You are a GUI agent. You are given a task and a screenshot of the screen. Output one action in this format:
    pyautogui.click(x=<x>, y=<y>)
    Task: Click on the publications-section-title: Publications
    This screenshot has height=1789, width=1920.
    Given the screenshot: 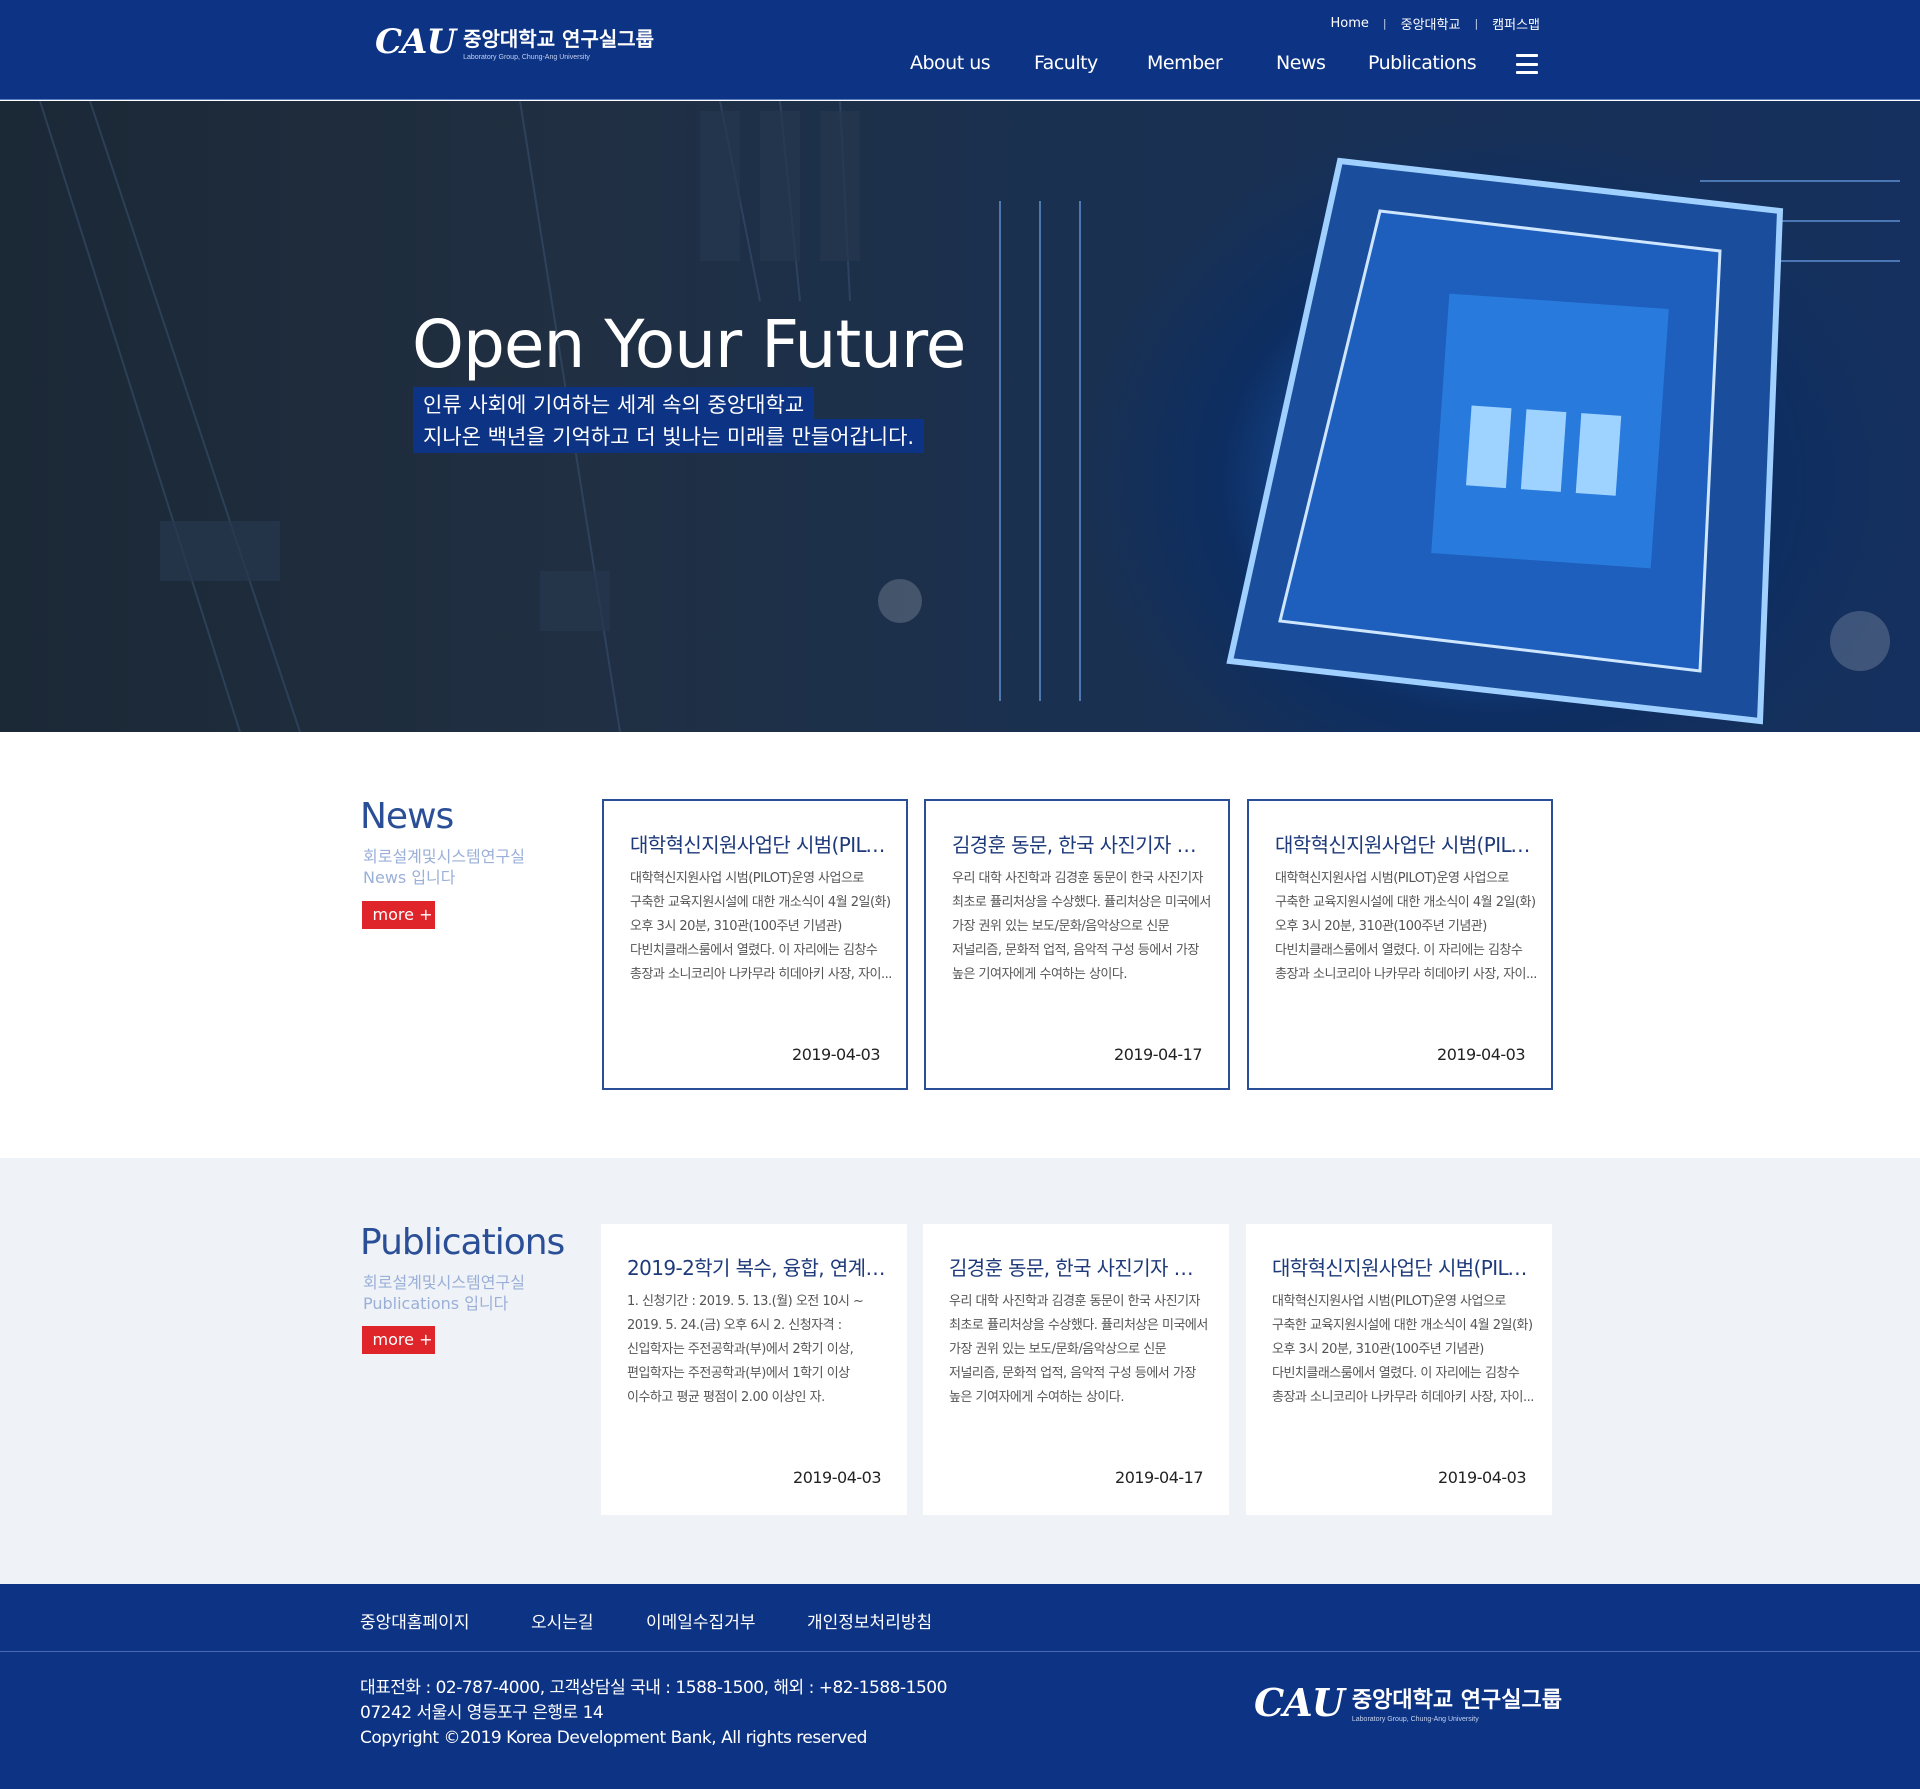 What is the action you would take?
    pyautogui.click(x=462, y=1242)
    